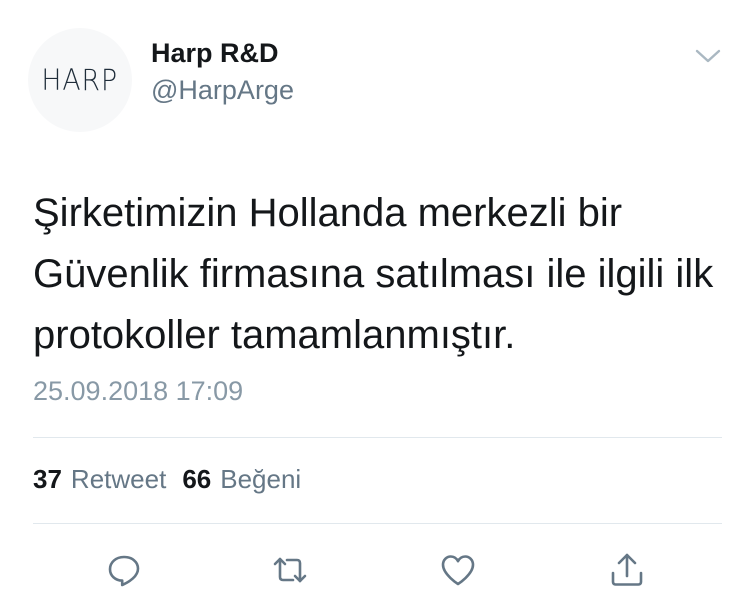  I want to click on avatar-logo-text: HARP, so click(80, 80).